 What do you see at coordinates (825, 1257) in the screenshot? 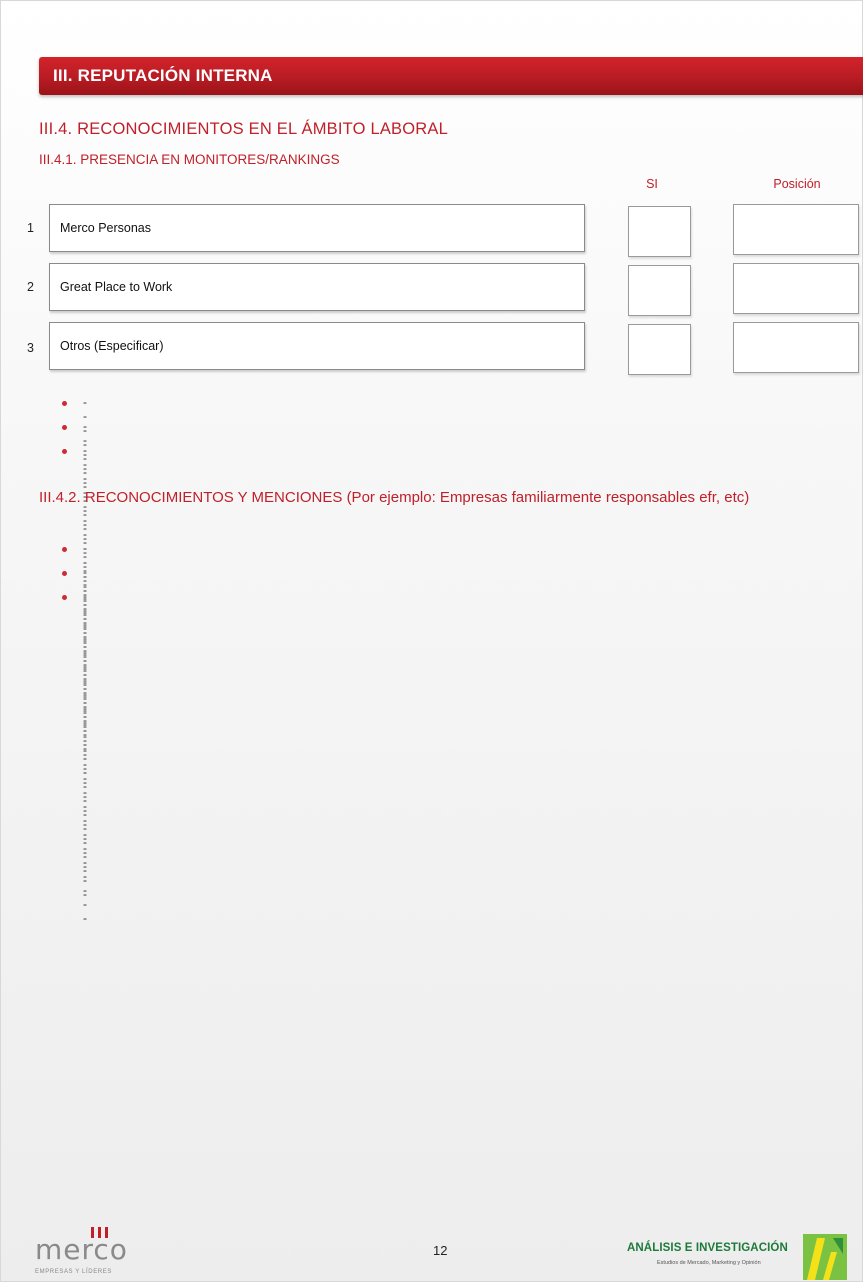
I see `ai-logo-mark-icon` at bounding box center [825, 1257].